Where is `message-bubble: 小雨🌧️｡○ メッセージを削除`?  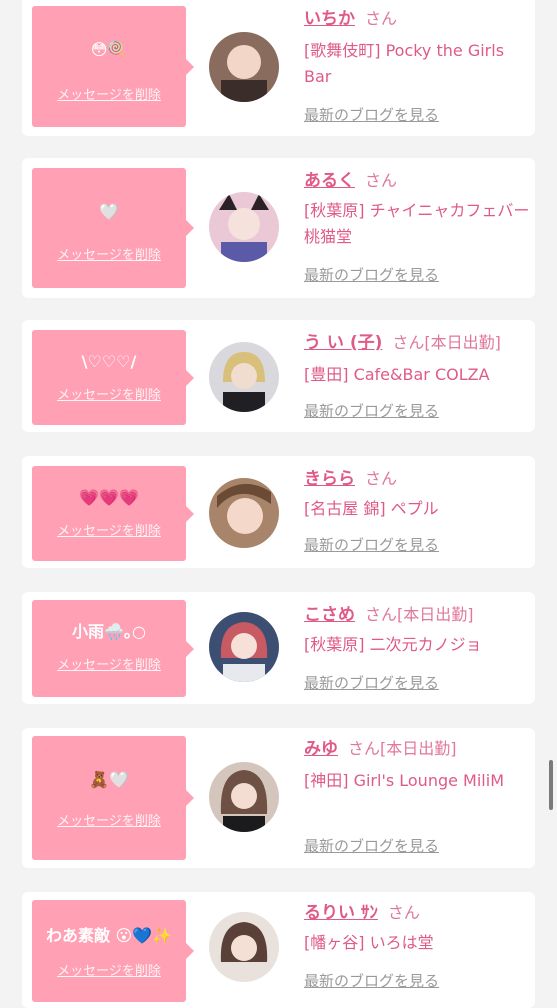
message-bubble: 小雨🌧️｡○ メッセージを削除 is located at coordinates (113, 648).